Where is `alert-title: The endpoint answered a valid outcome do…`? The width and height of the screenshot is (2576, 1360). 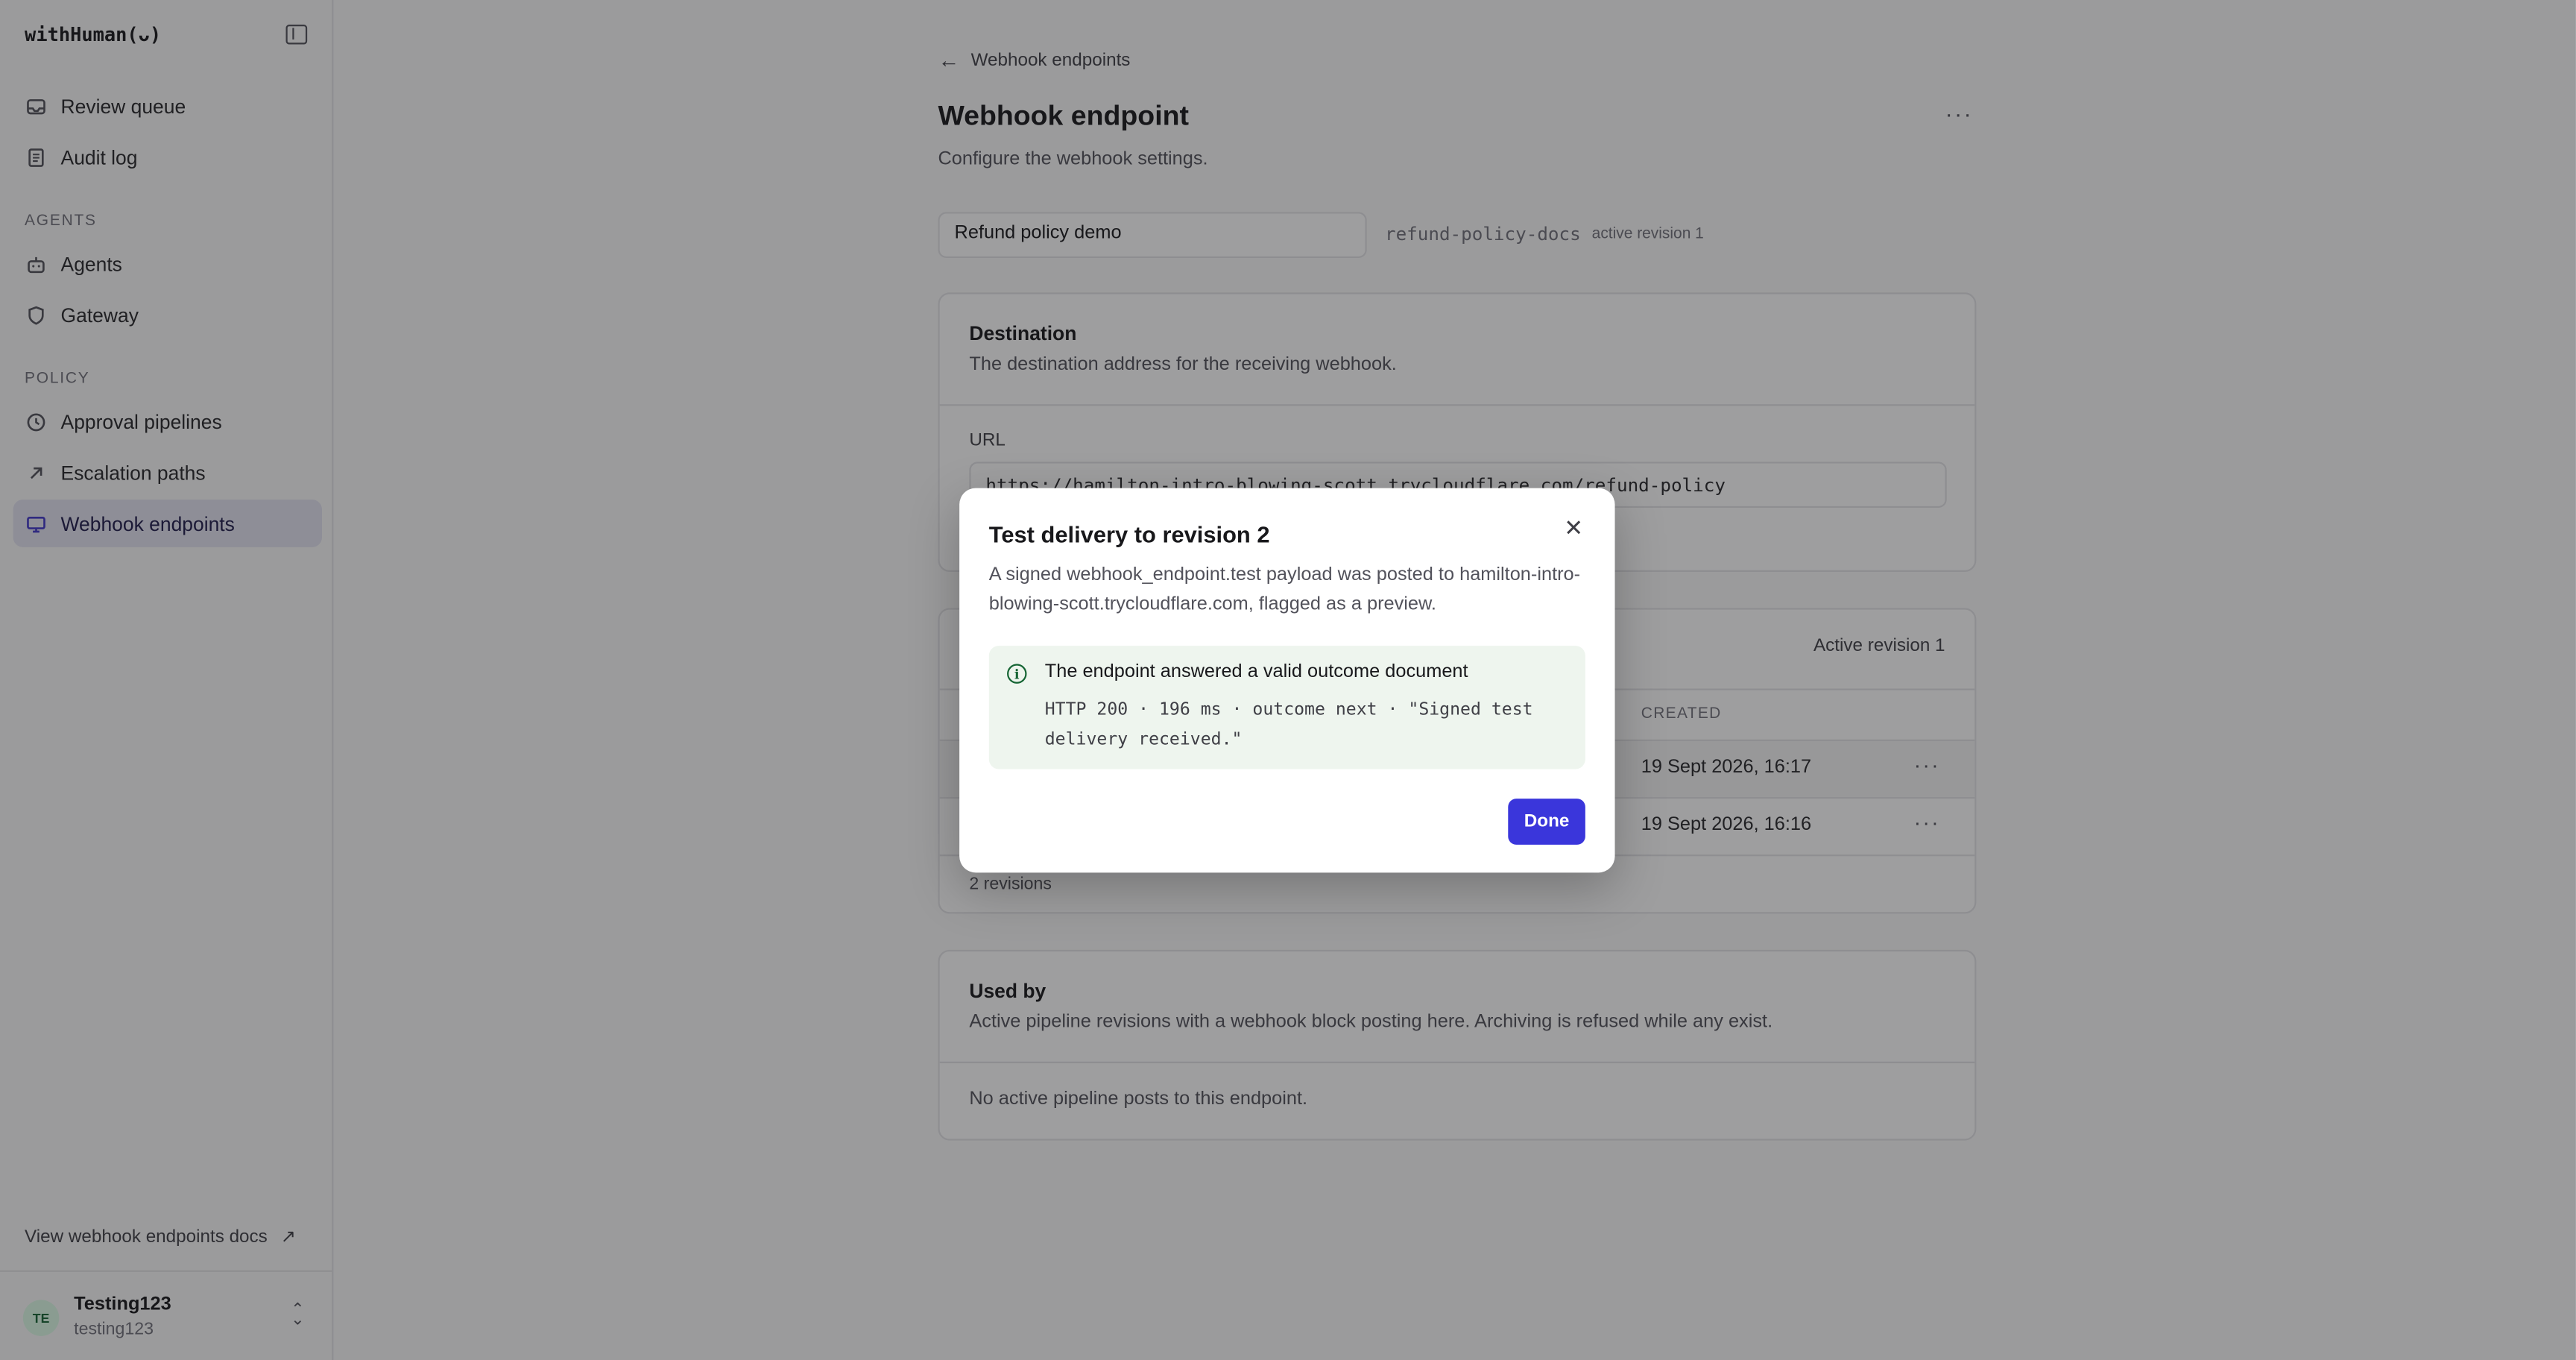
alert-title: The endpoint answered a valid outcome do… is located at coordinates (1256, 672).